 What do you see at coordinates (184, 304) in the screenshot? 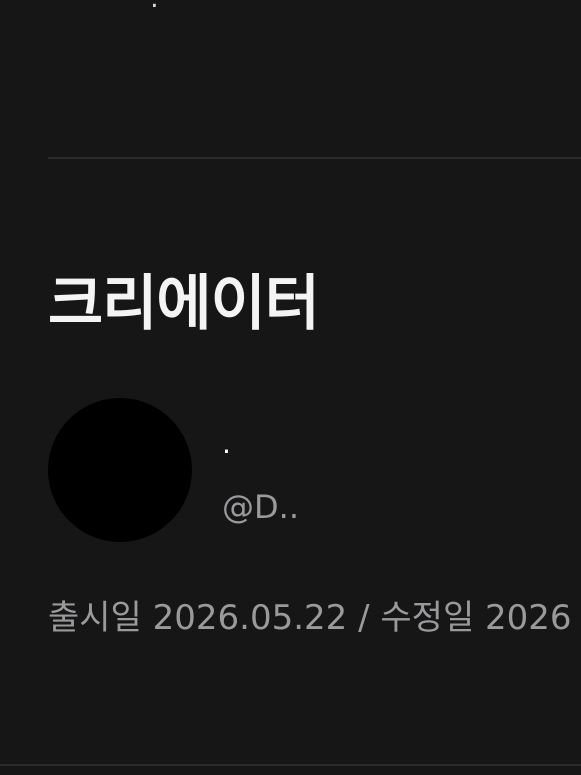
I see `section-title: 크리에이터` at bounding box center [184, 304].